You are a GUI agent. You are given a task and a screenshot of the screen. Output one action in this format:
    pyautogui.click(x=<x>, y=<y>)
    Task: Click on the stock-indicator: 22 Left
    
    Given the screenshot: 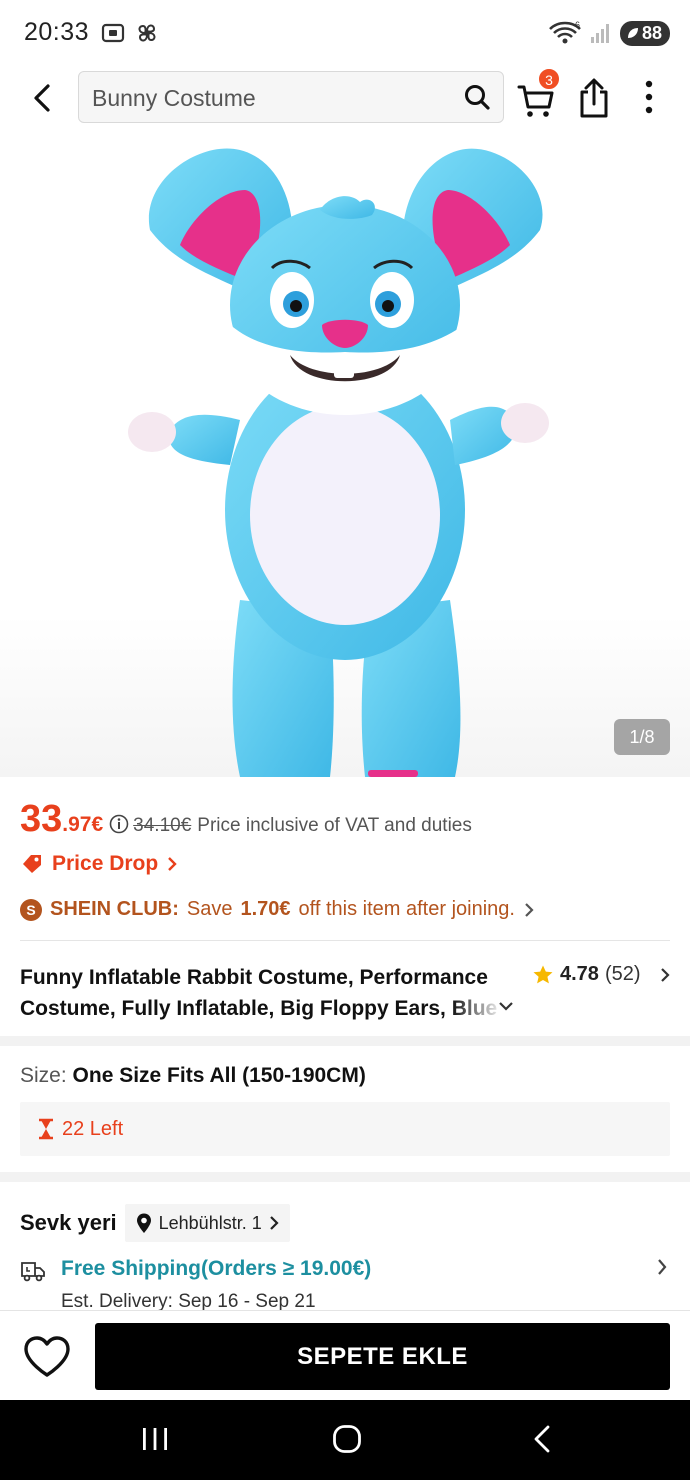 What is the action you would take?
    pyautogui.click(x=345, y=1129)
    